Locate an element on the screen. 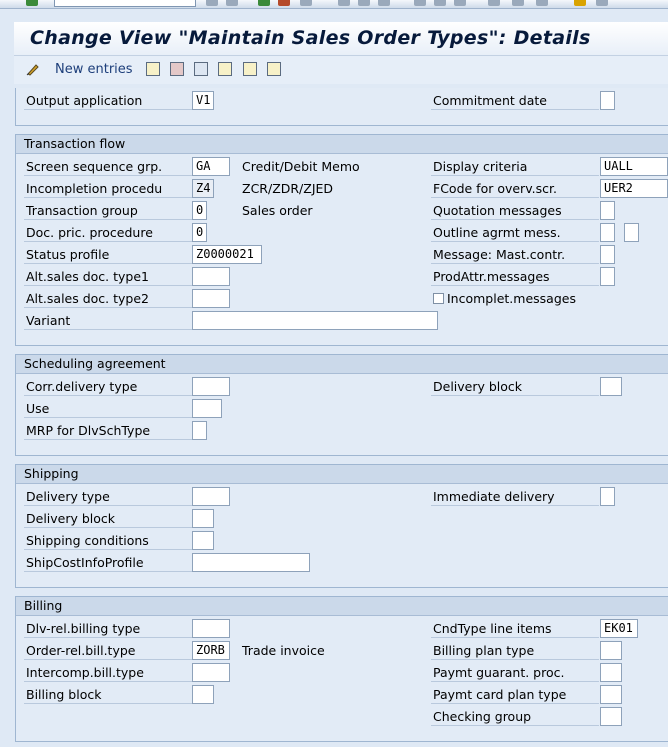 The width and height of the screenshot is (668, 747). last-page-icon is located at coordinates (460, 3).